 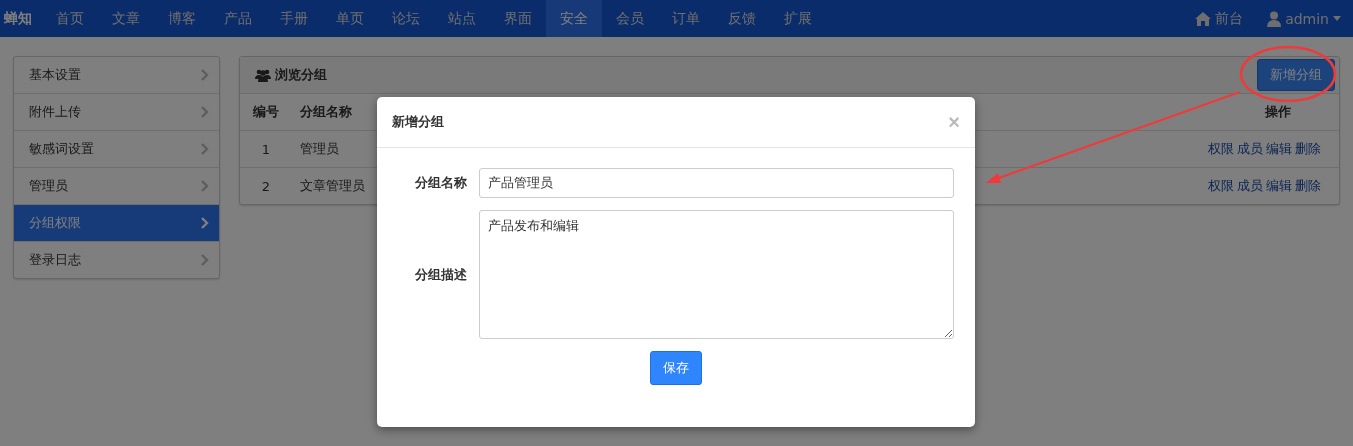 I want to click on nav-tab: 安全, so click(x=574, y=18).